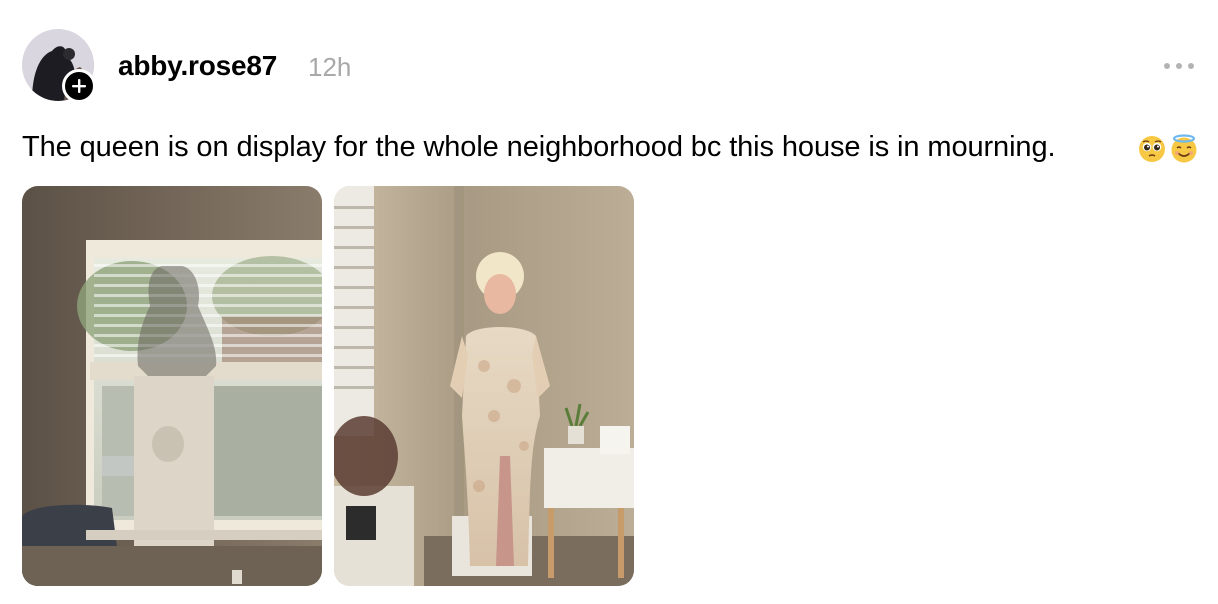  I want to click on more-options-button, so click(1184, 66).